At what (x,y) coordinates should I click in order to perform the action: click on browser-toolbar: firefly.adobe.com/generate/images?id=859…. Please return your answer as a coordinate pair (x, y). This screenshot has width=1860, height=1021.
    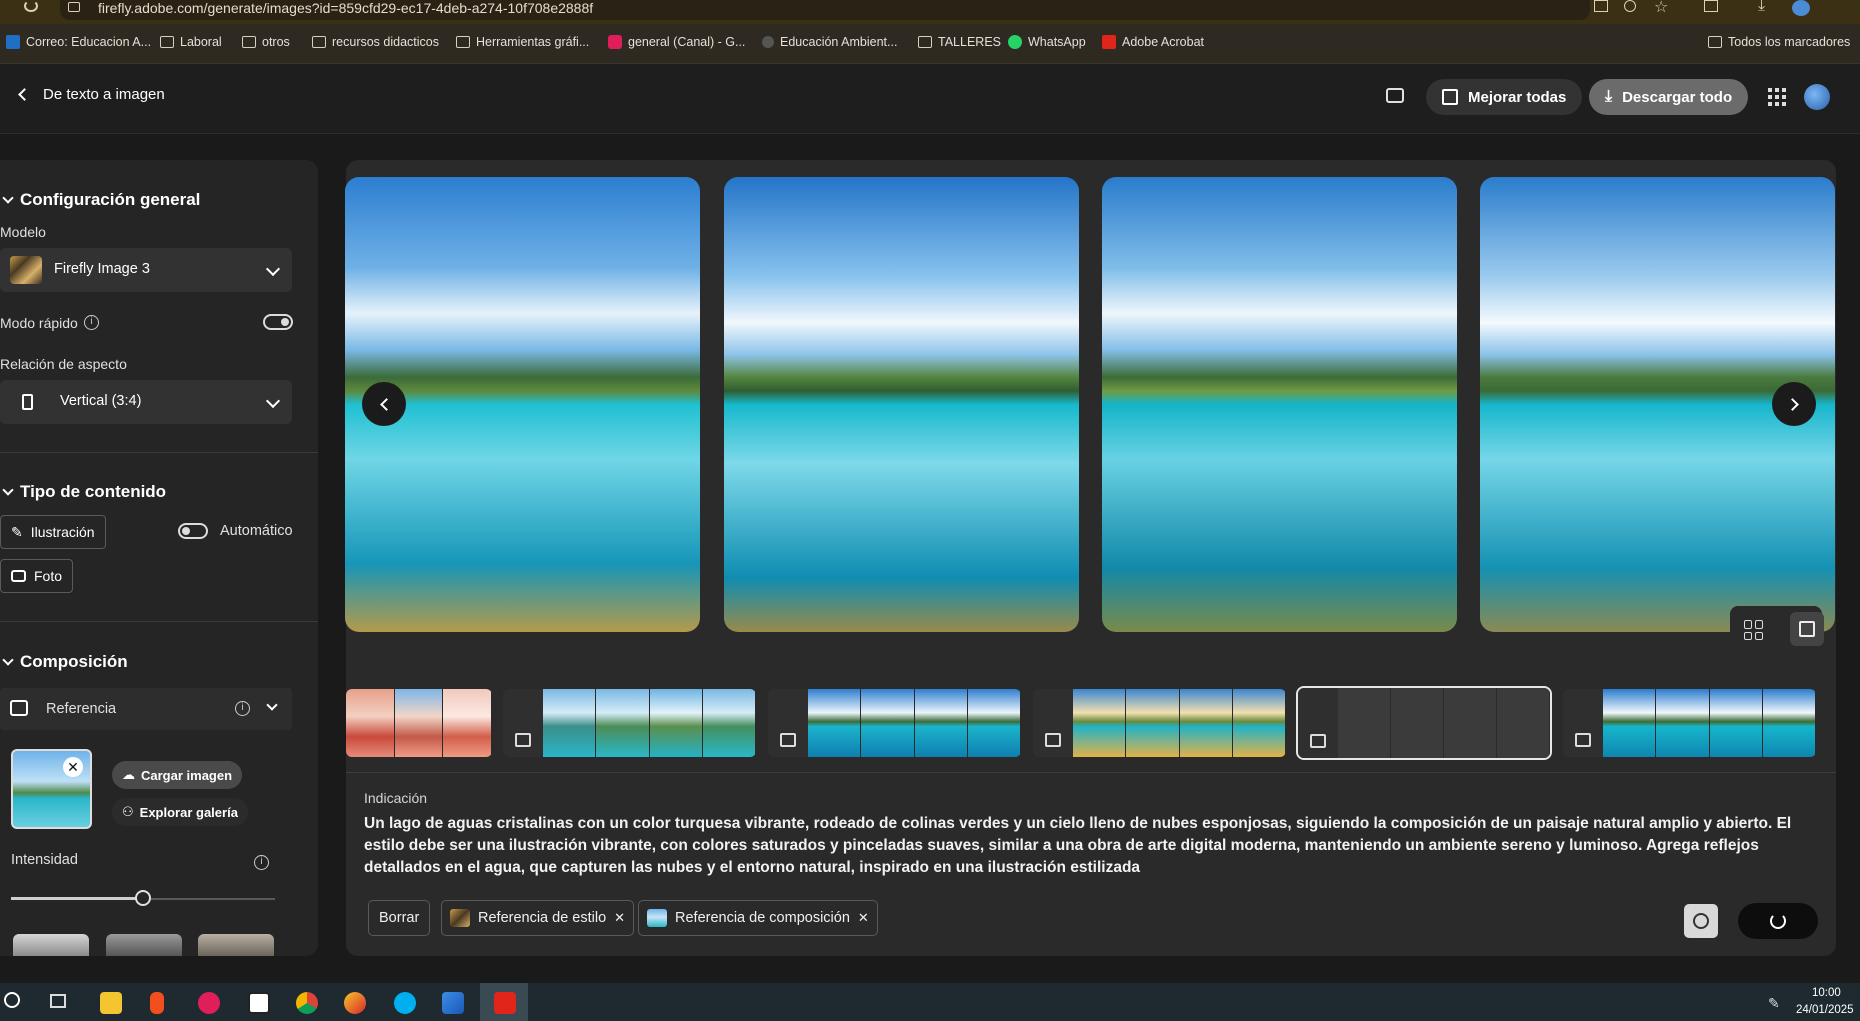
    Looking at the image, I should click on (930, 12).